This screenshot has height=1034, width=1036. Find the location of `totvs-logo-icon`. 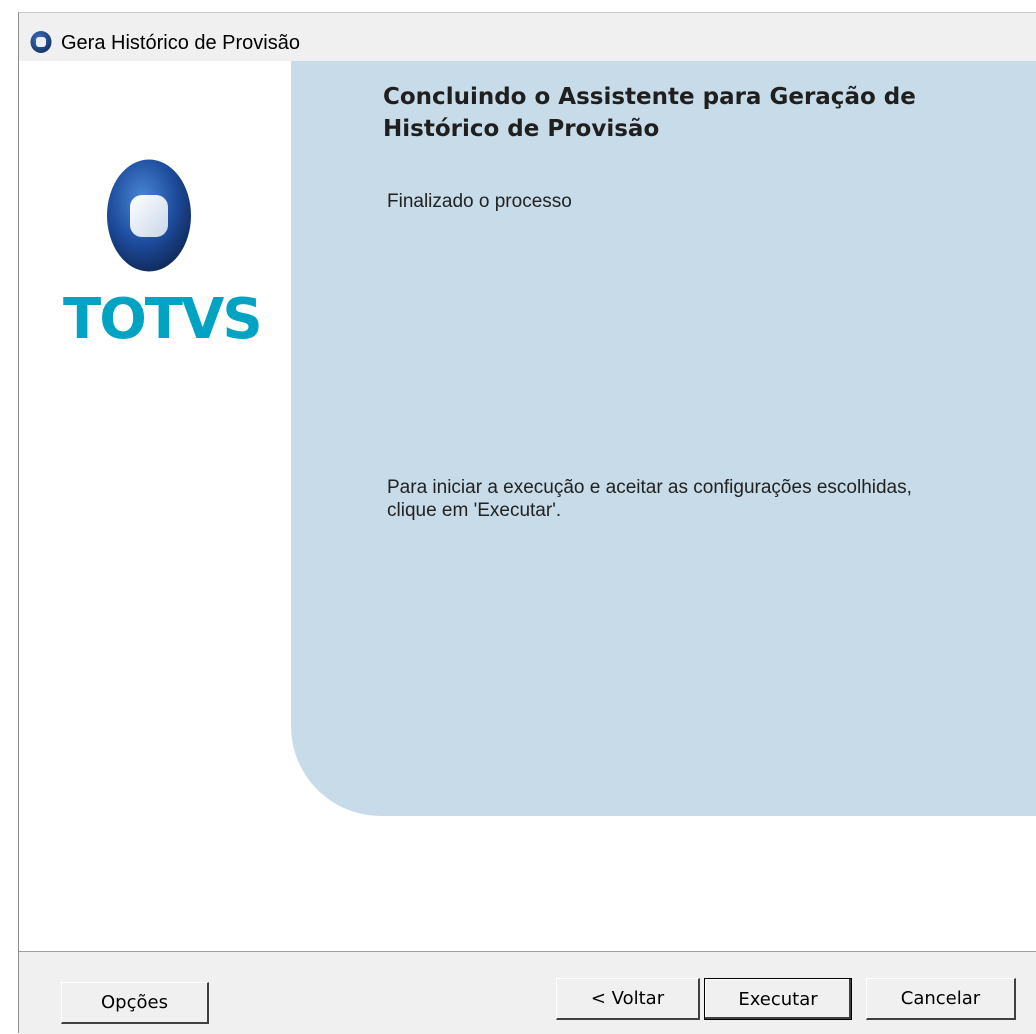

totvs-logo-icon is located at coordinates (41, 42).